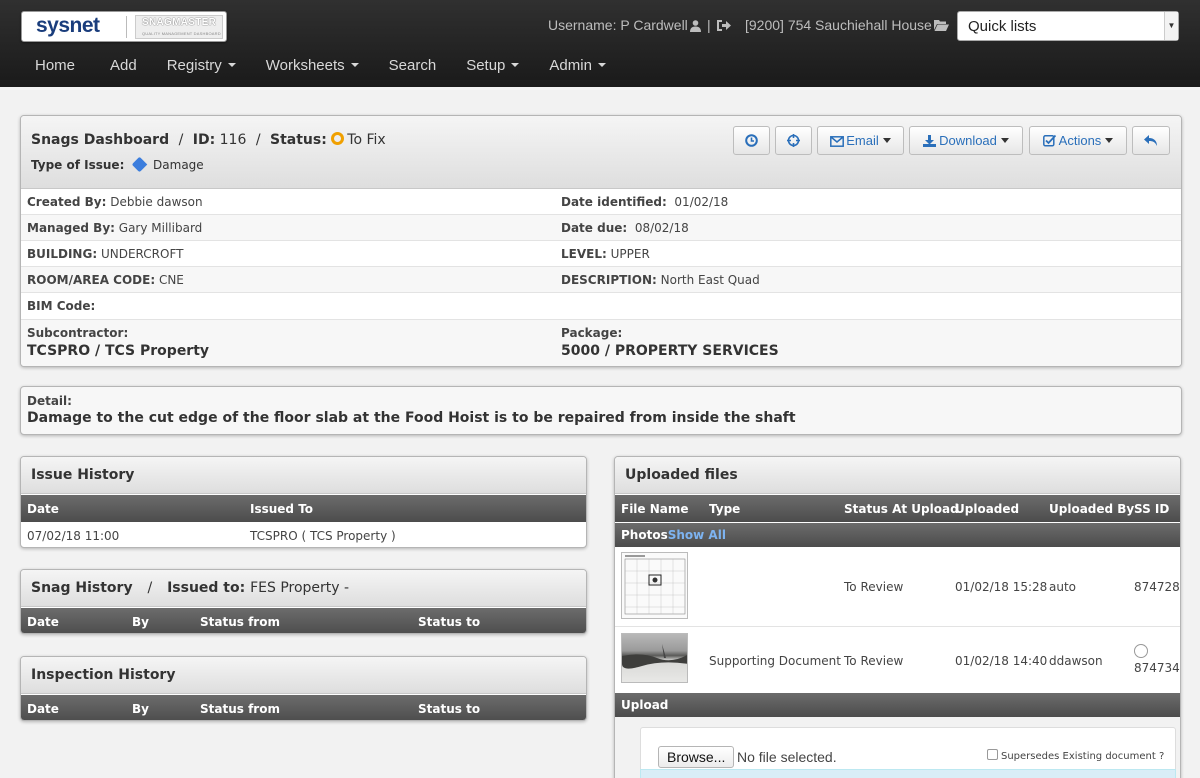 The width and height of the screenshot is (1200, 778). What do you see at coordinates (930, 141) in the screenshot?
I see `download-icon` at bounding box center [930, 141].